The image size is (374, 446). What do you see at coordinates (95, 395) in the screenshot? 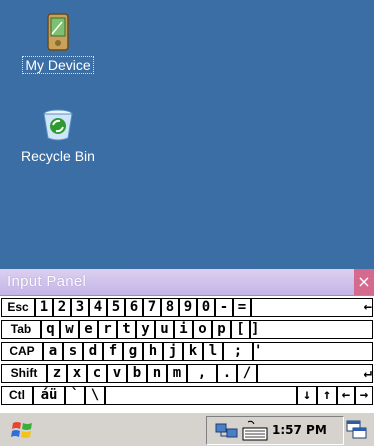
I see `key-backslash: \` at bounding box center [95, 395].